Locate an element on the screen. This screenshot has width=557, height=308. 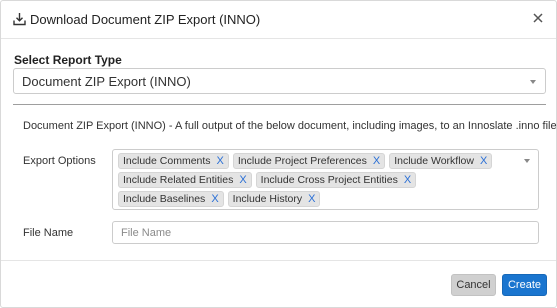
chip-label: Include Workflow is located at coordinates (434, 161).